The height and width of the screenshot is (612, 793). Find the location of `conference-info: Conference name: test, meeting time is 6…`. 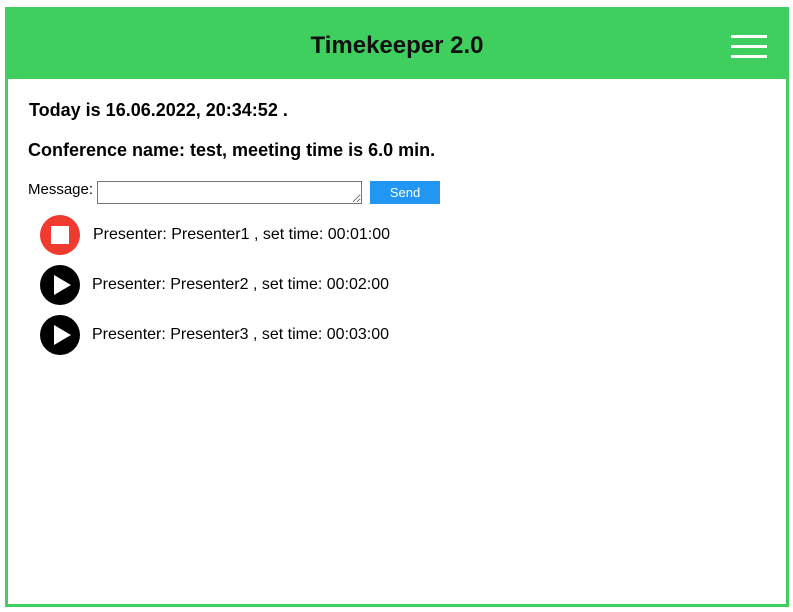

conference-info: Conference name: test, meeting time is 6… is located at coordinates (232, 150).